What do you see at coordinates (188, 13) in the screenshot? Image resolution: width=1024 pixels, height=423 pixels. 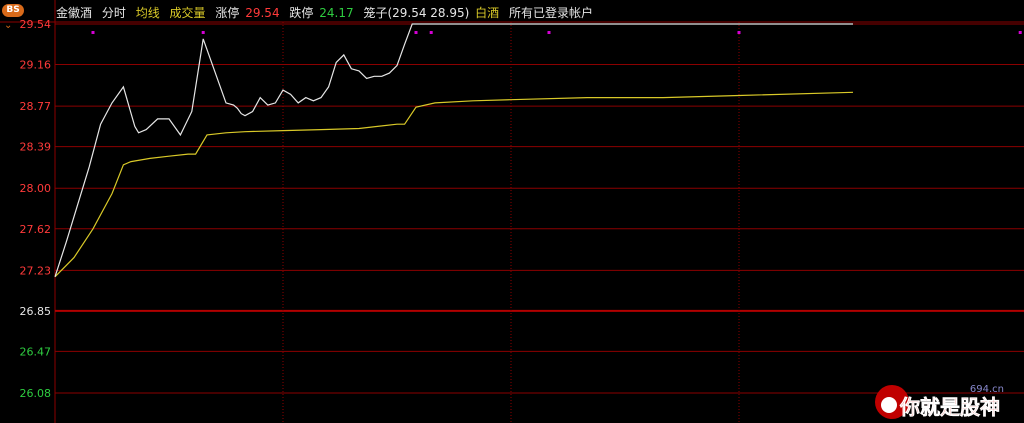 I see `tab-volume: 成交量` at bounding box center [188, 13].